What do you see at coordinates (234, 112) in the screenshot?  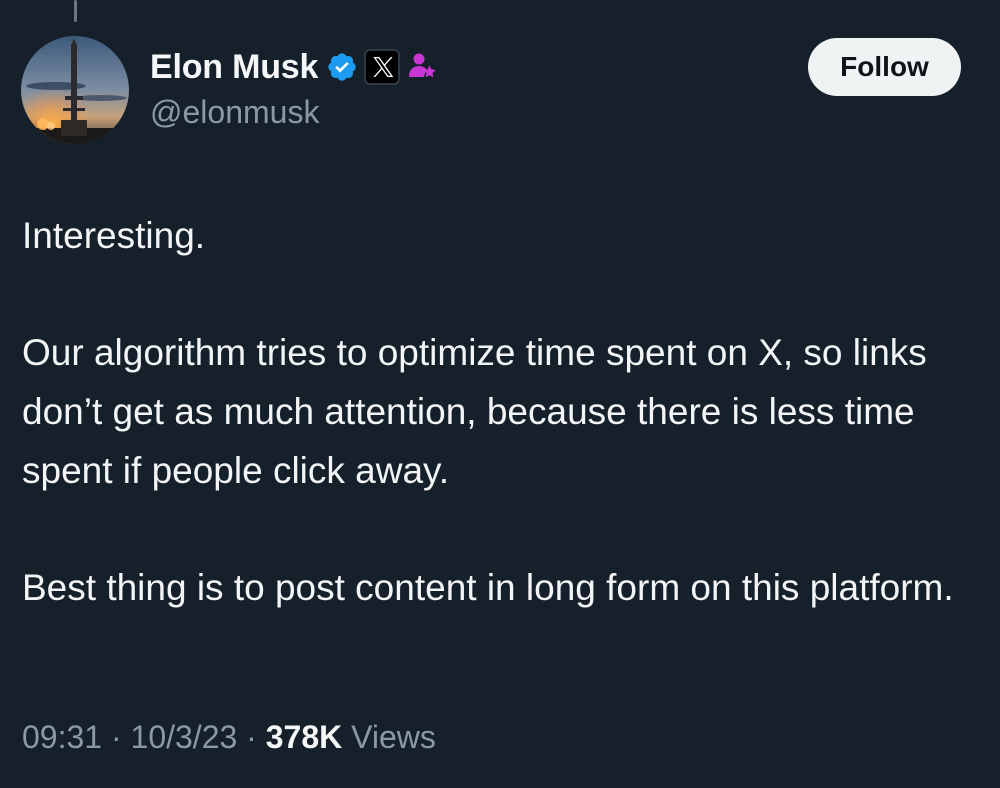 I see `author-handle: @elonmusk` at bounding box center [234, 112].